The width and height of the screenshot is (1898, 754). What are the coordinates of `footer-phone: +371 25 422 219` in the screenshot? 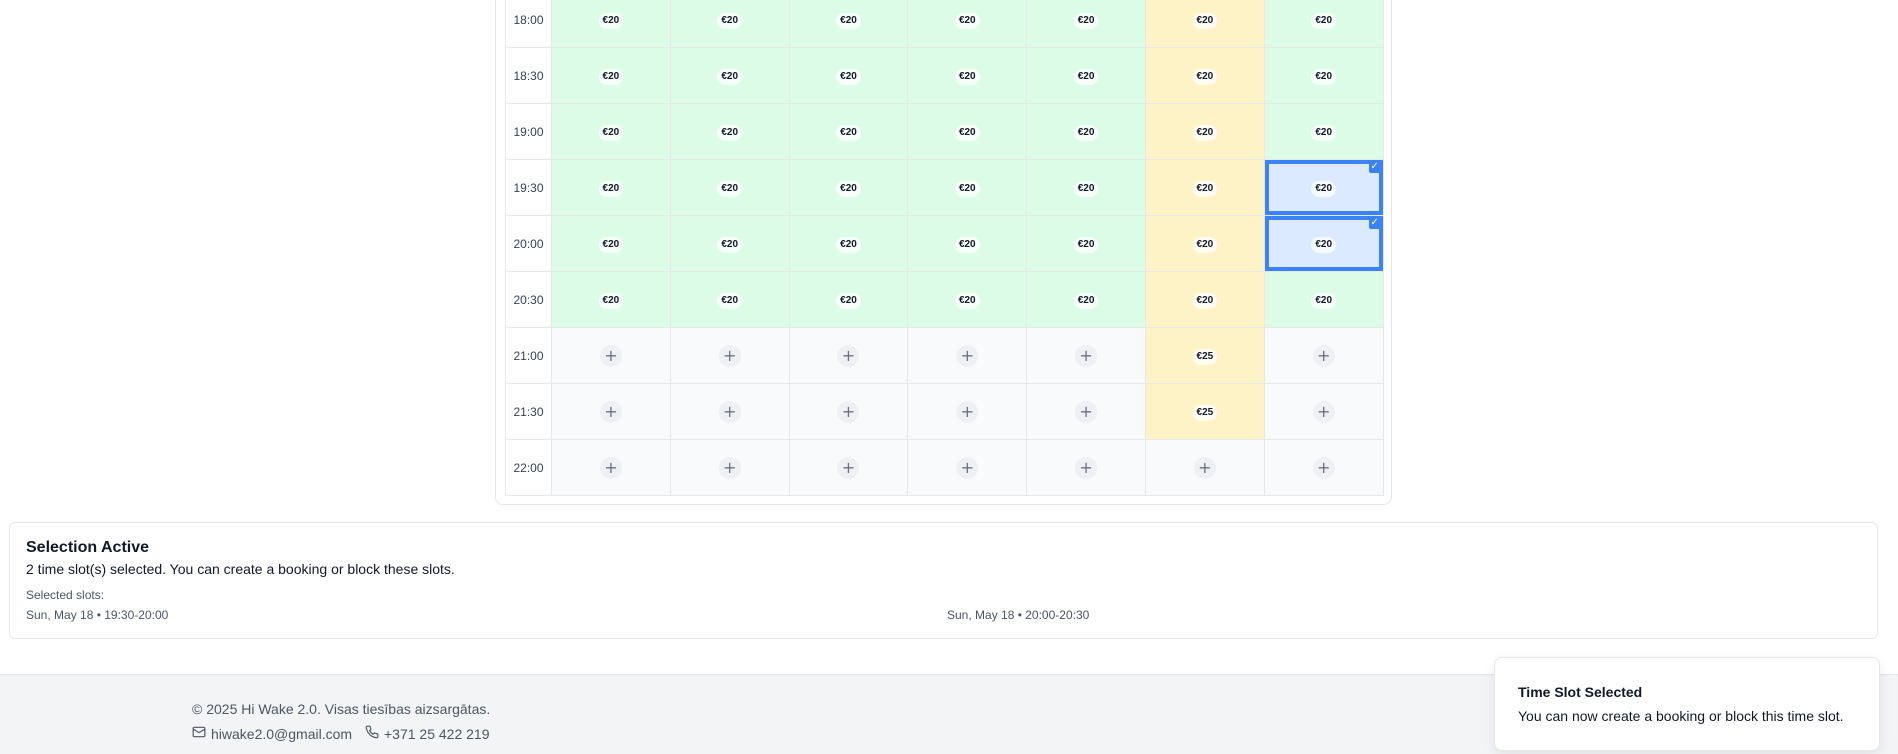 It's located at (427, 733).